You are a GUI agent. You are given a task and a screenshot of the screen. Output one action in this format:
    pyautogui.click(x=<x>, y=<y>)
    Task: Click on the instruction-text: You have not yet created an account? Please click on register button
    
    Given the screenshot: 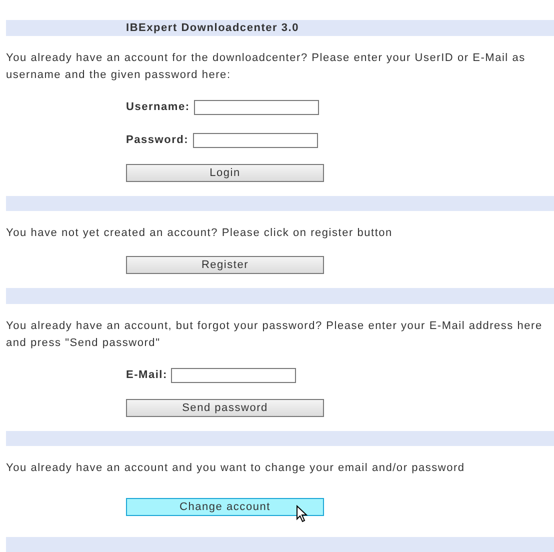 What is the action you would take?
    pyautogui.click(x=200, y=234)
    